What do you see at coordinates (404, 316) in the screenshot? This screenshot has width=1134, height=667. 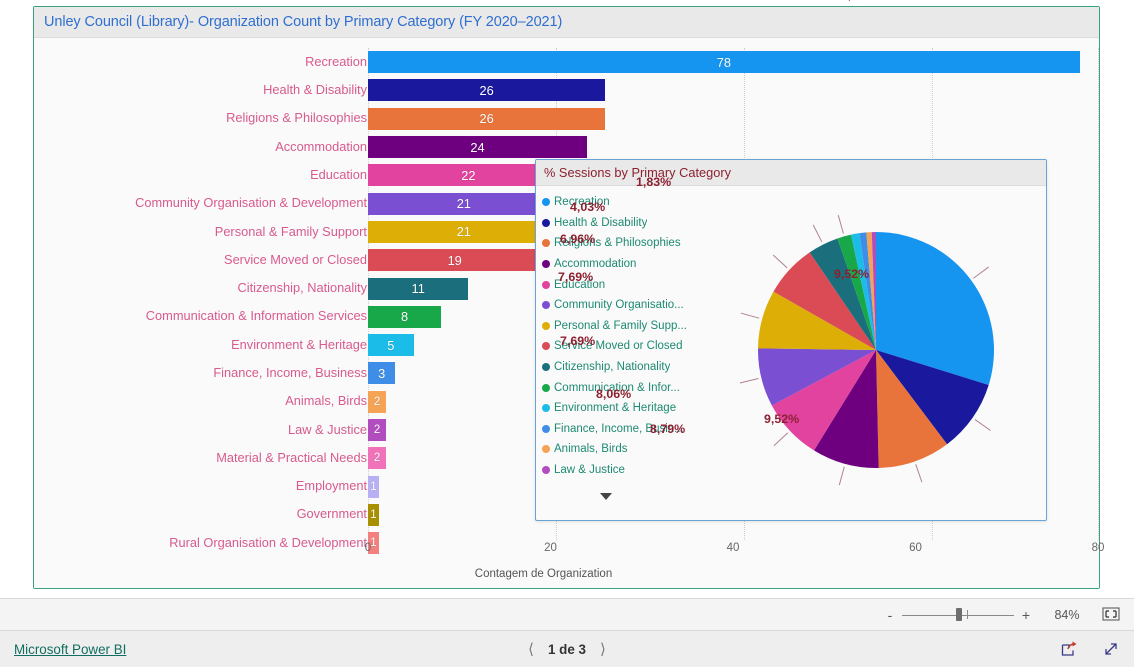 I see `bar: 8` at bounding box center [404, 316].